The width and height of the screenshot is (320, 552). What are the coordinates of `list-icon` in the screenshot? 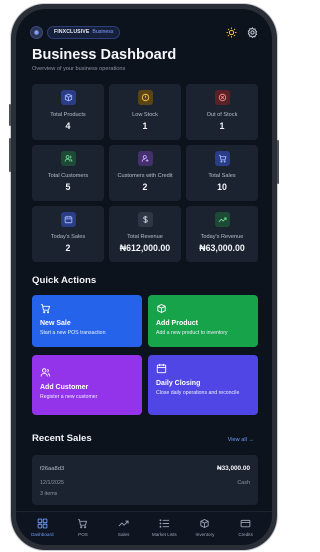 It's located at (164, 523).